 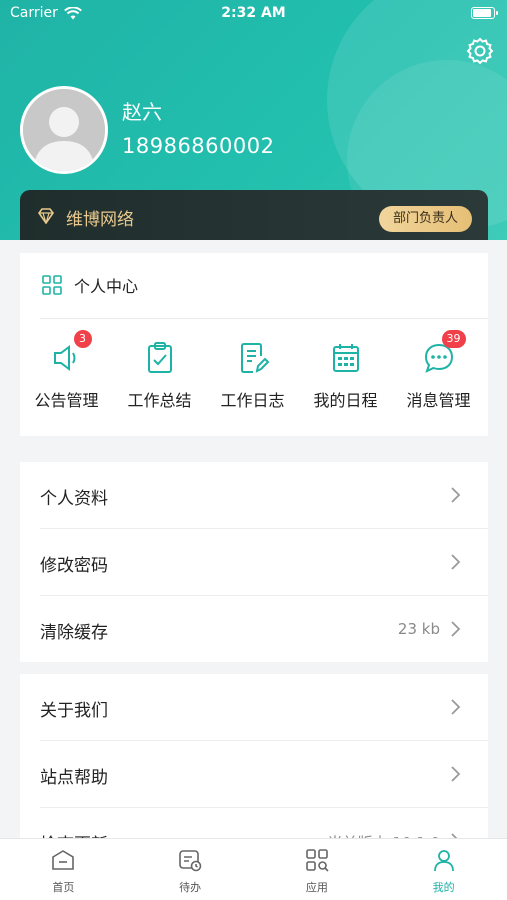 What do you see at coordinates (480, 51) in the screenshot?
I see `settings-gear-icon` at bounding box center [480, 51].